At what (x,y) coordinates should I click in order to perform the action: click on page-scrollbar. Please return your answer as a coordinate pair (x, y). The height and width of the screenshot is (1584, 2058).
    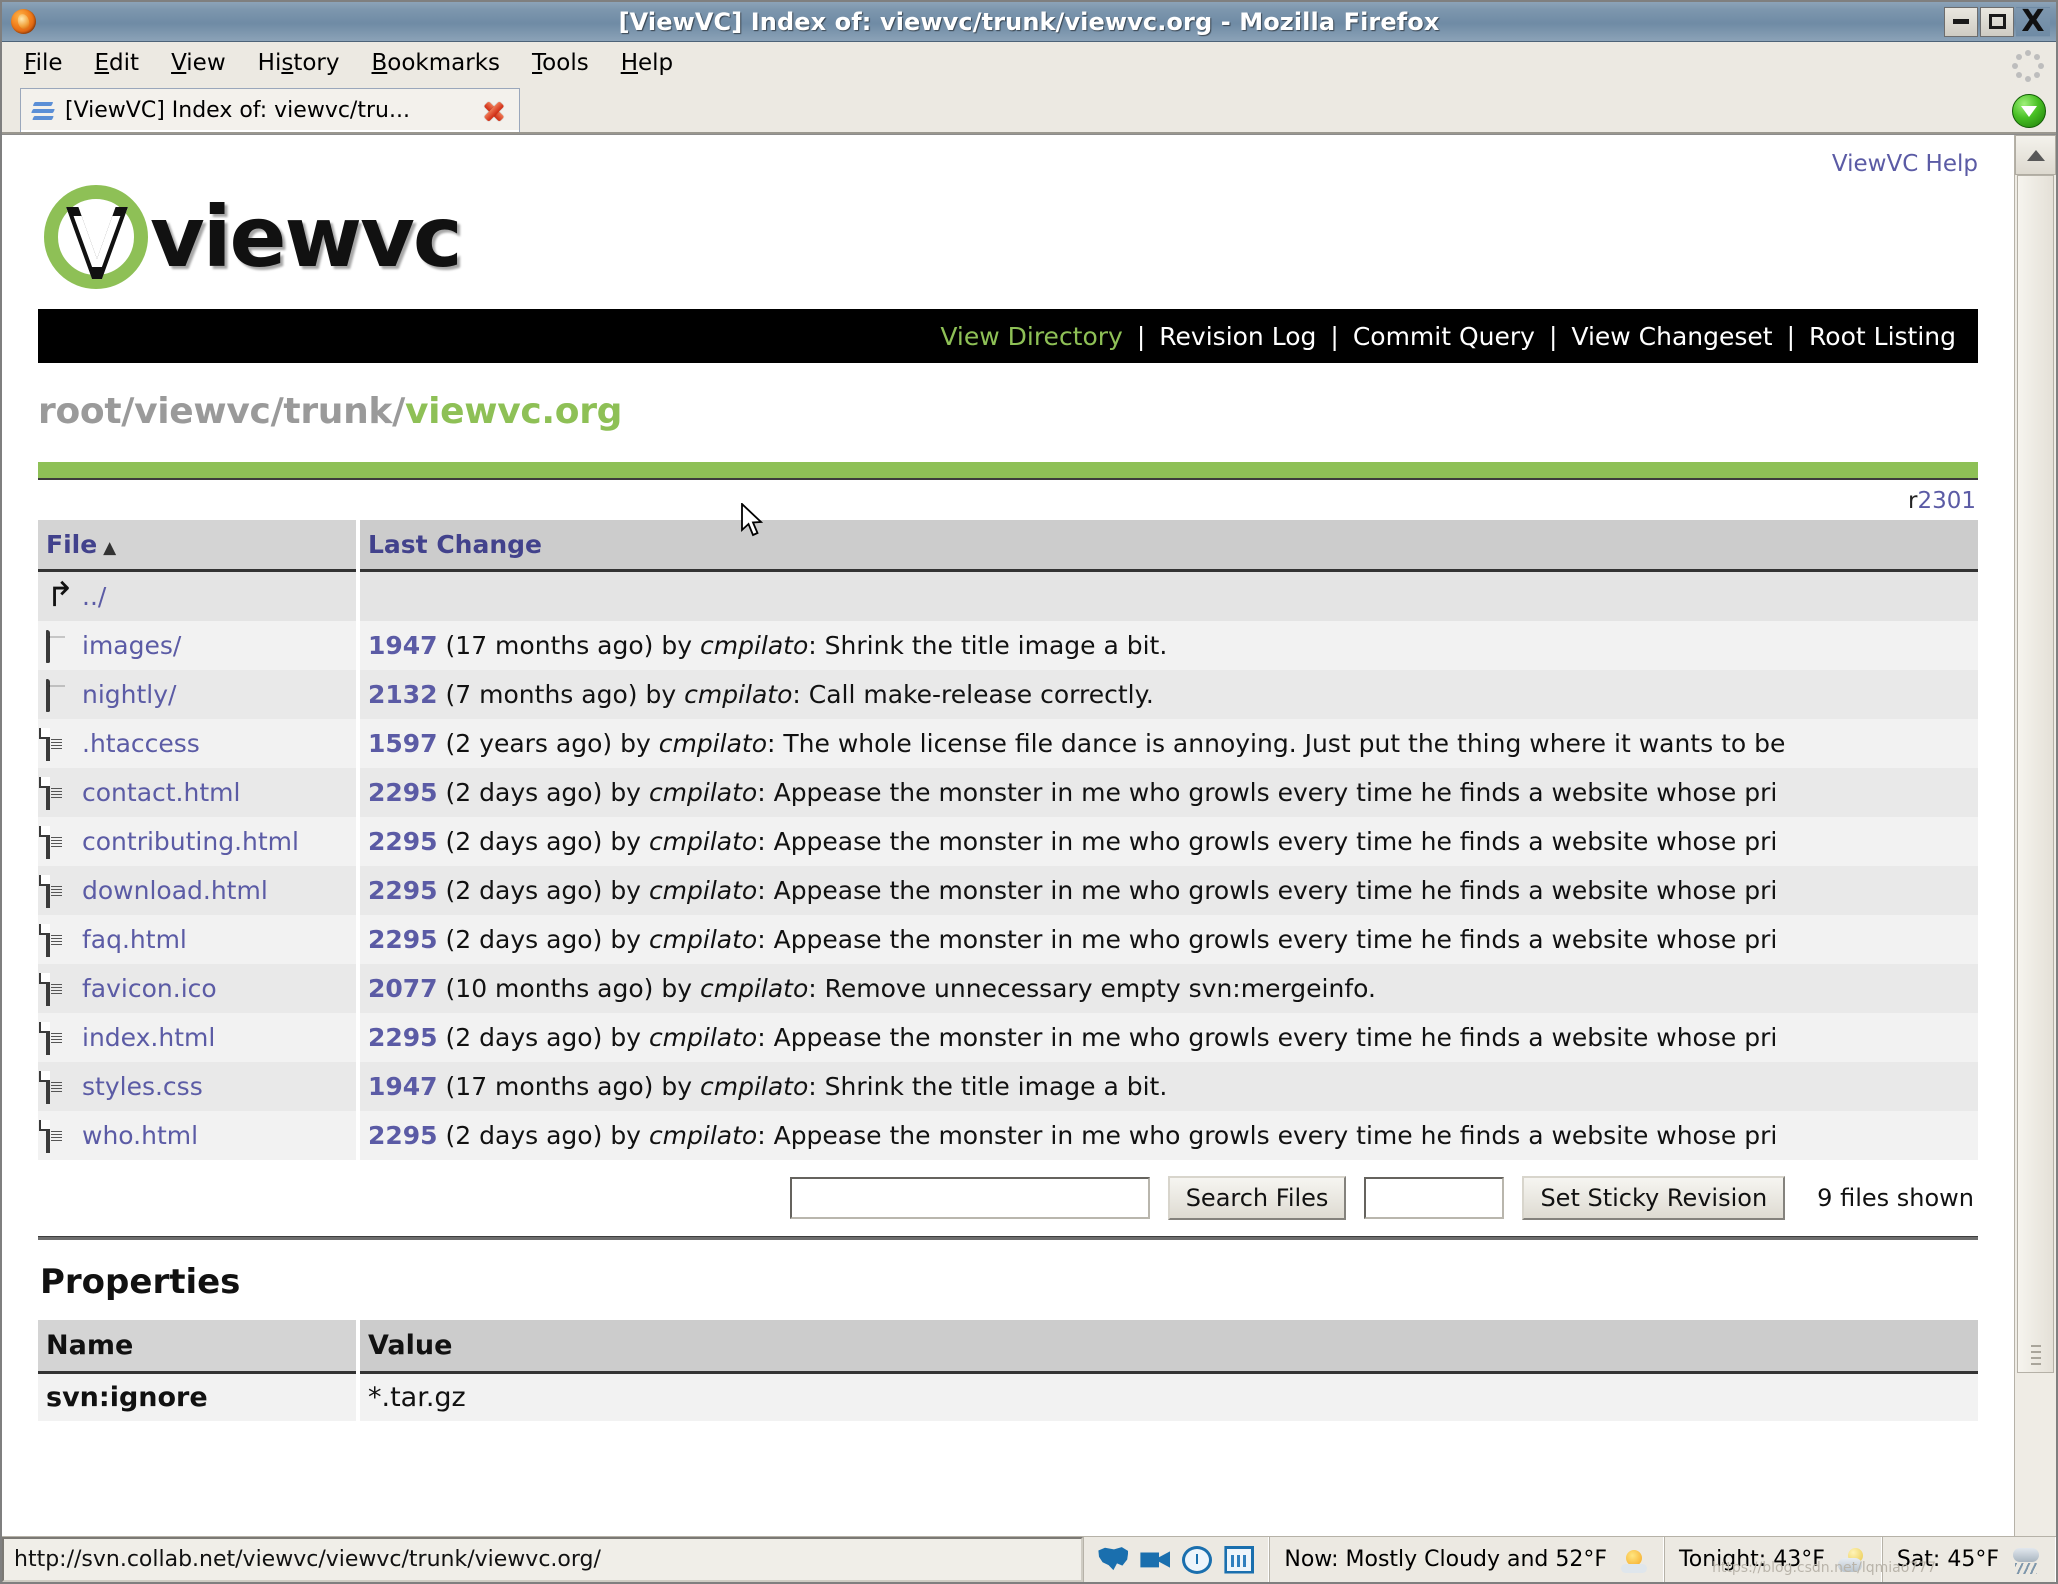
    Looking at the image, I should click on (2035, 835).